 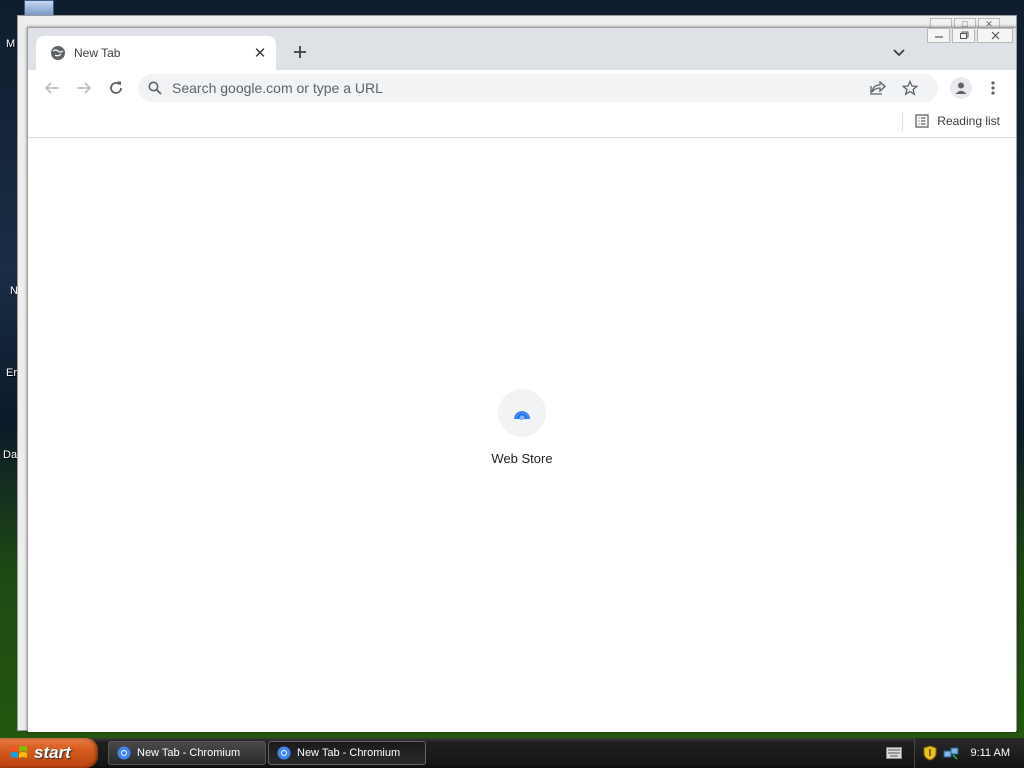 I want to click on back-button, so click(x=52, y=88).